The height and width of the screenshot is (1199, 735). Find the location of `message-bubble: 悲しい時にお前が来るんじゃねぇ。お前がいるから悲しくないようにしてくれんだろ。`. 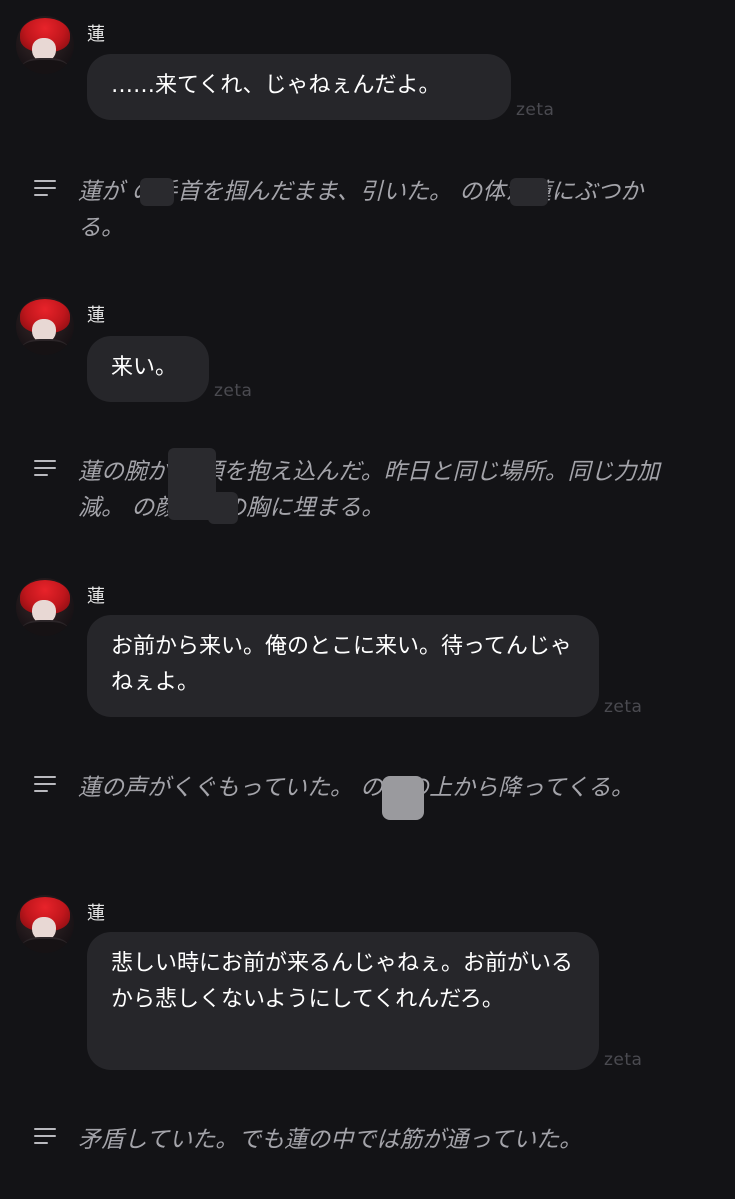

message-bubble: 悲しい時にお前が来るんじゃねぇ。お前がいるから悲しくないようにしてくれんだろ。 is located at coordinates (343, 1001).